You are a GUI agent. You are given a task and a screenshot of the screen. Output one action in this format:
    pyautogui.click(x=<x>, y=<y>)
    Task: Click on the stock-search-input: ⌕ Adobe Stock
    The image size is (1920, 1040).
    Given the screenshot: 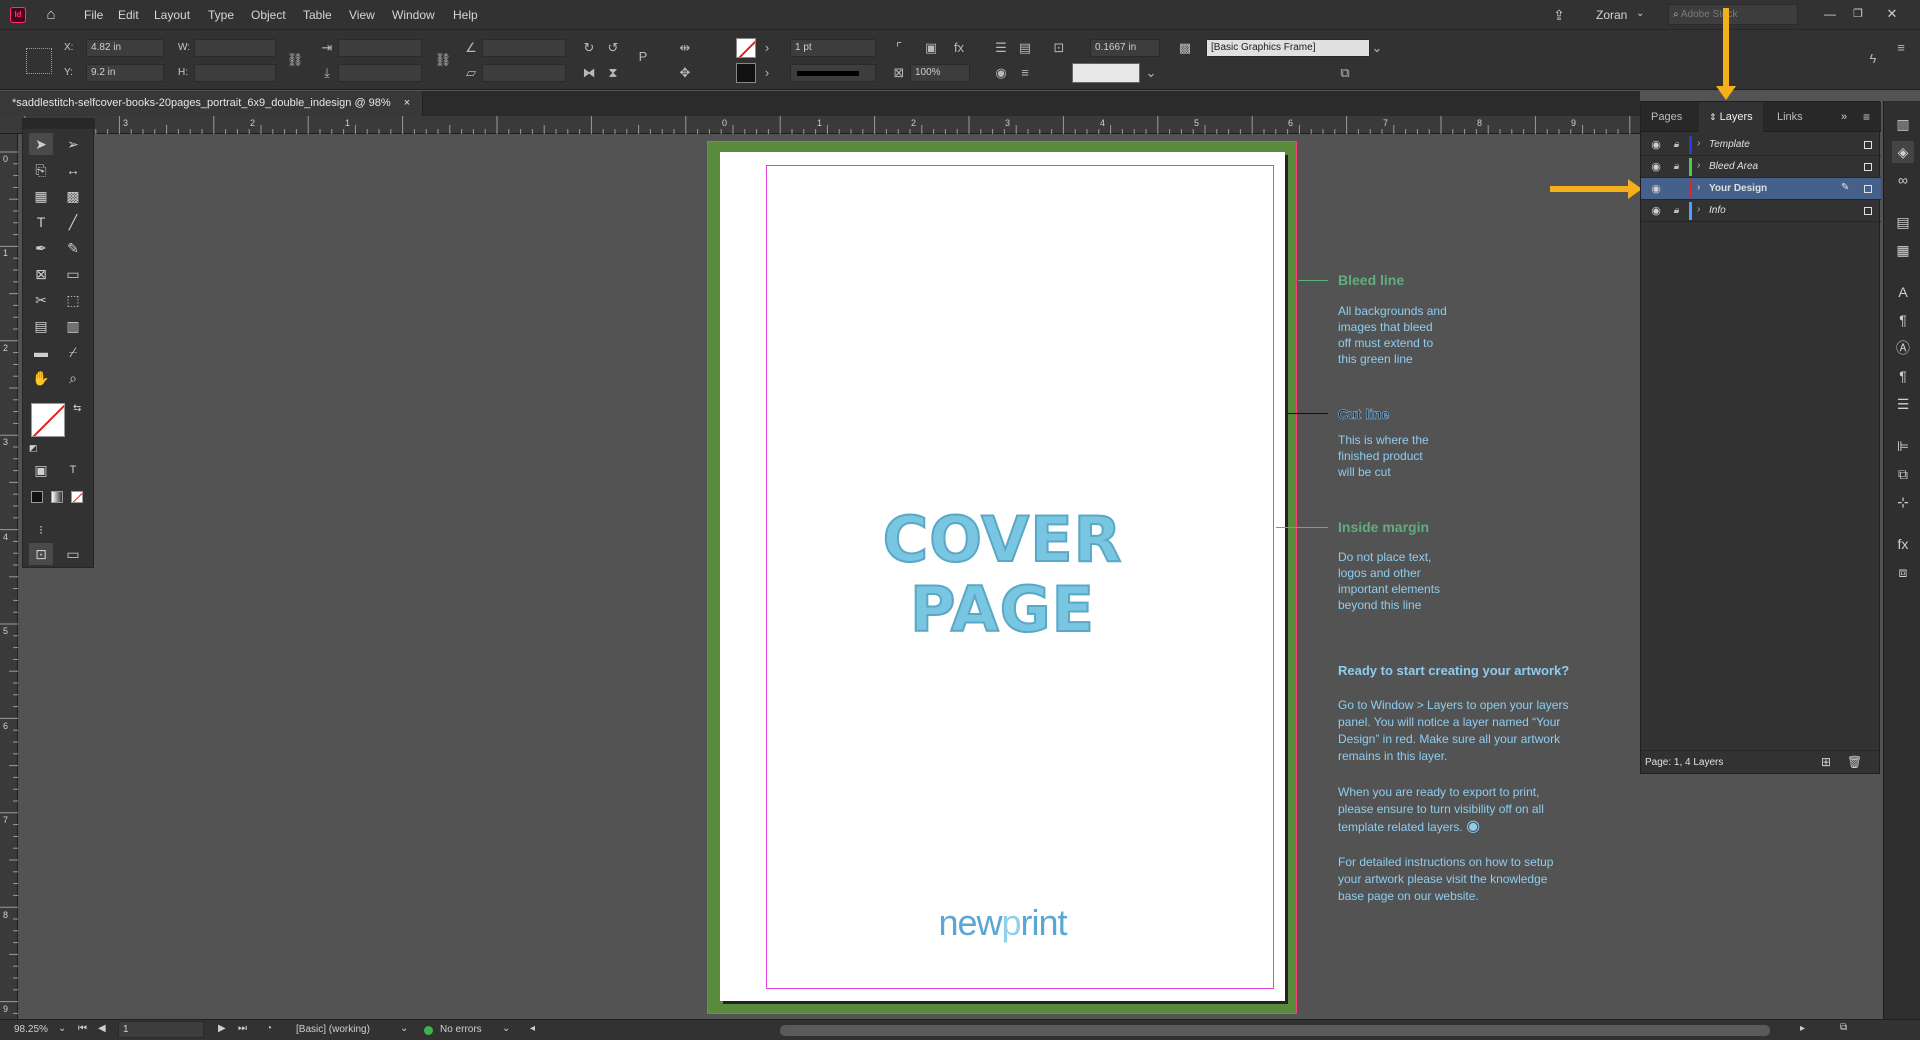 What is the action you would take?
    pyautogui.click(x=1733, y=14)
    